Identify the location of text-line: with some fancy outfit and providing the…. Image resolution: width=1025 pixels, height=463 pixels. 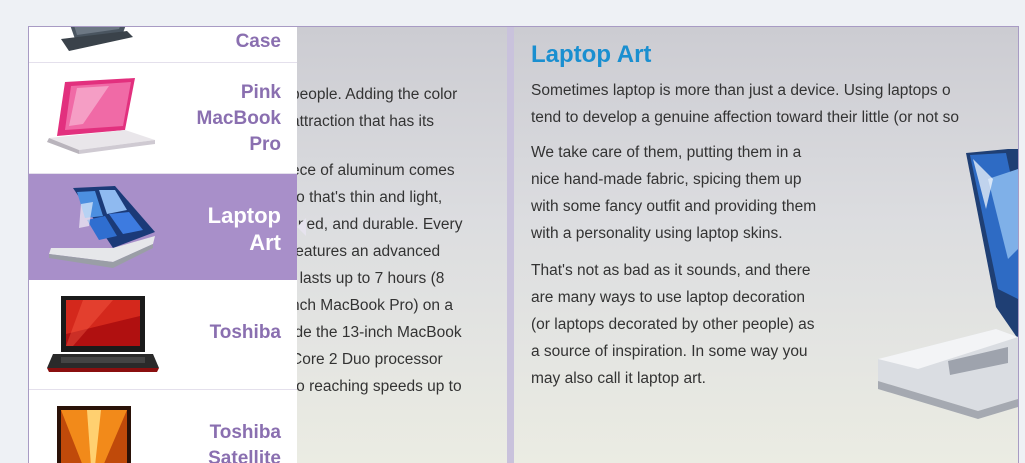
(674, 206).